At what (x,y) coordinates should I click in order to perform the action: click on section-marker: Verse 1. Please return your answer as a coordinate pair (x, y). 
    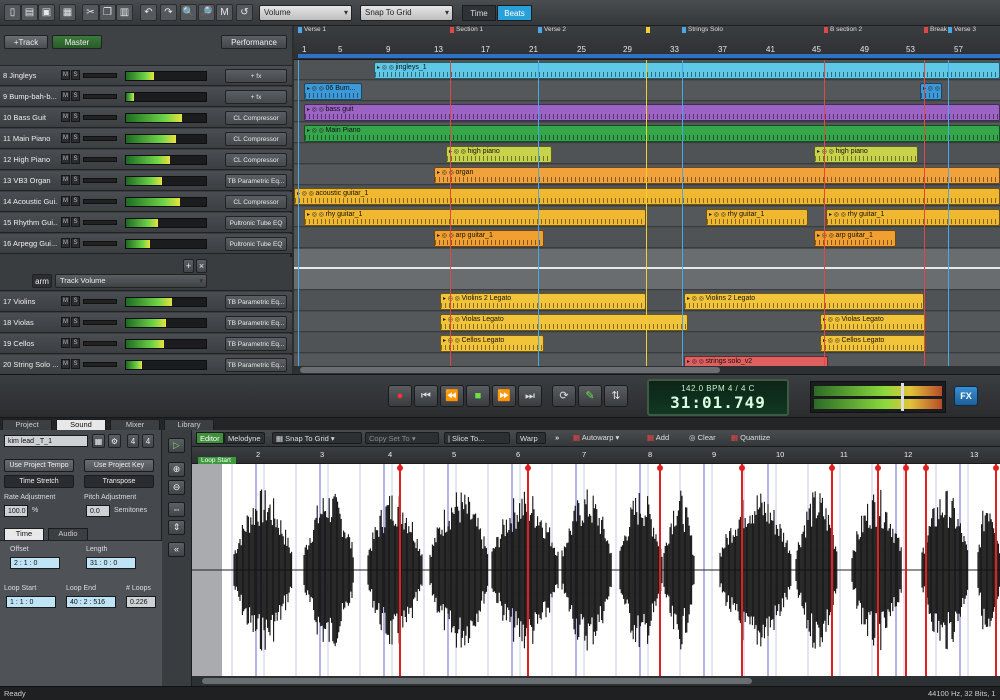
    Looking at the image, I should click on (312, 29).